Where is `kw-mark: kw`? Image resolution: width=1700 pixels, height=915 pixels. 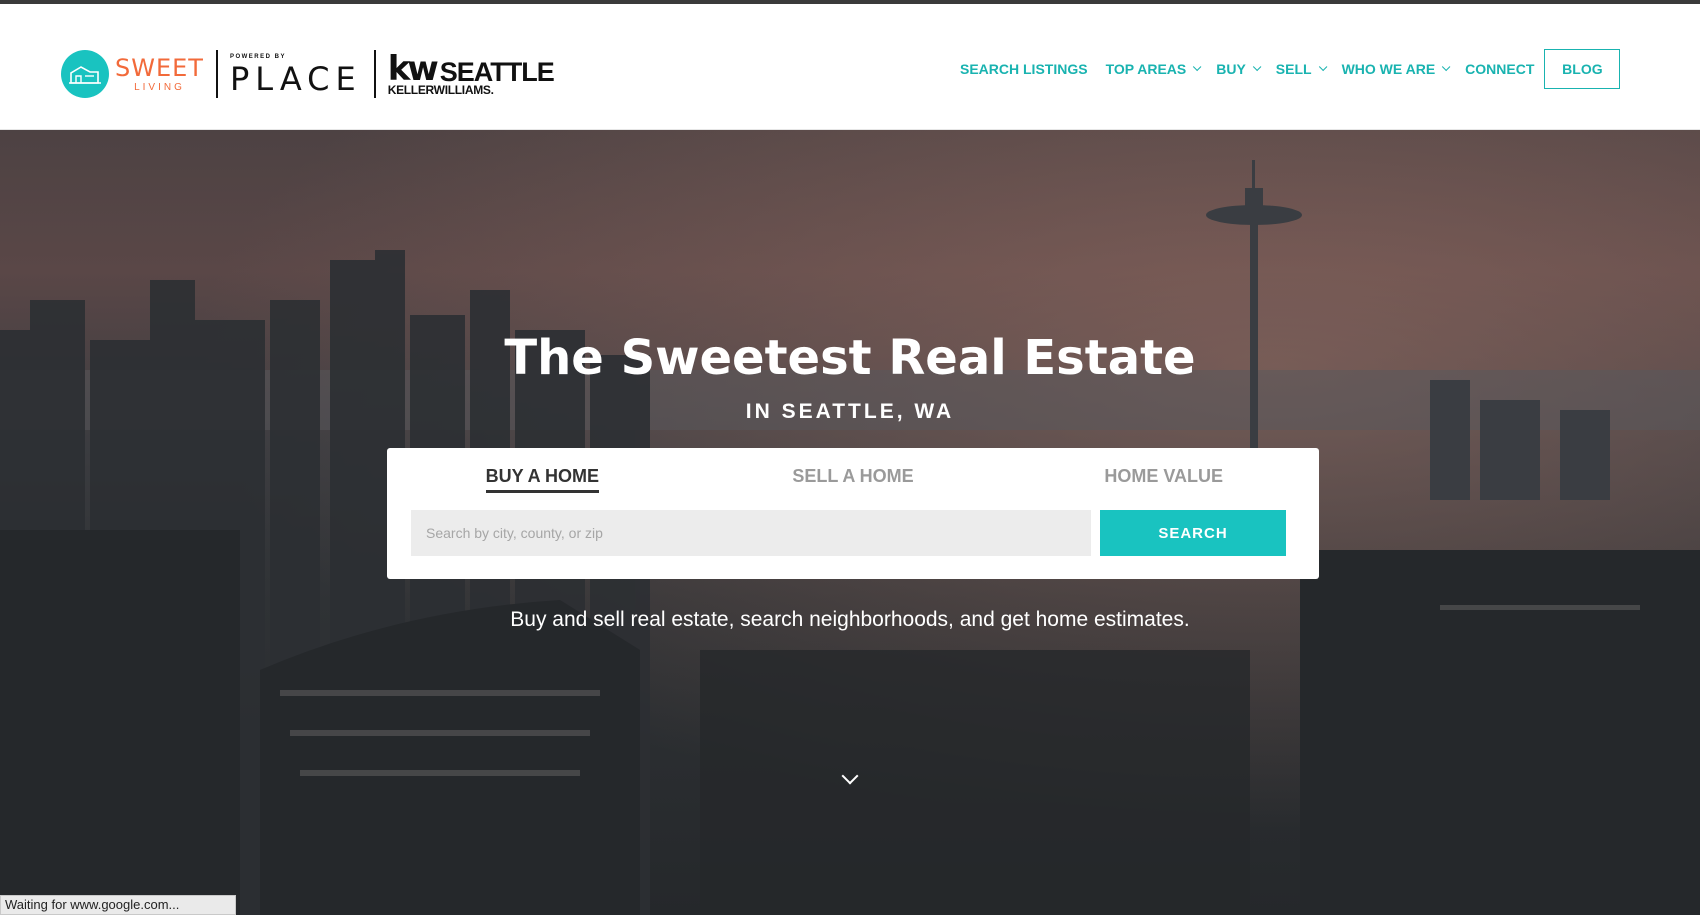
kw-mark: kw is located at coordinates (413, 69).